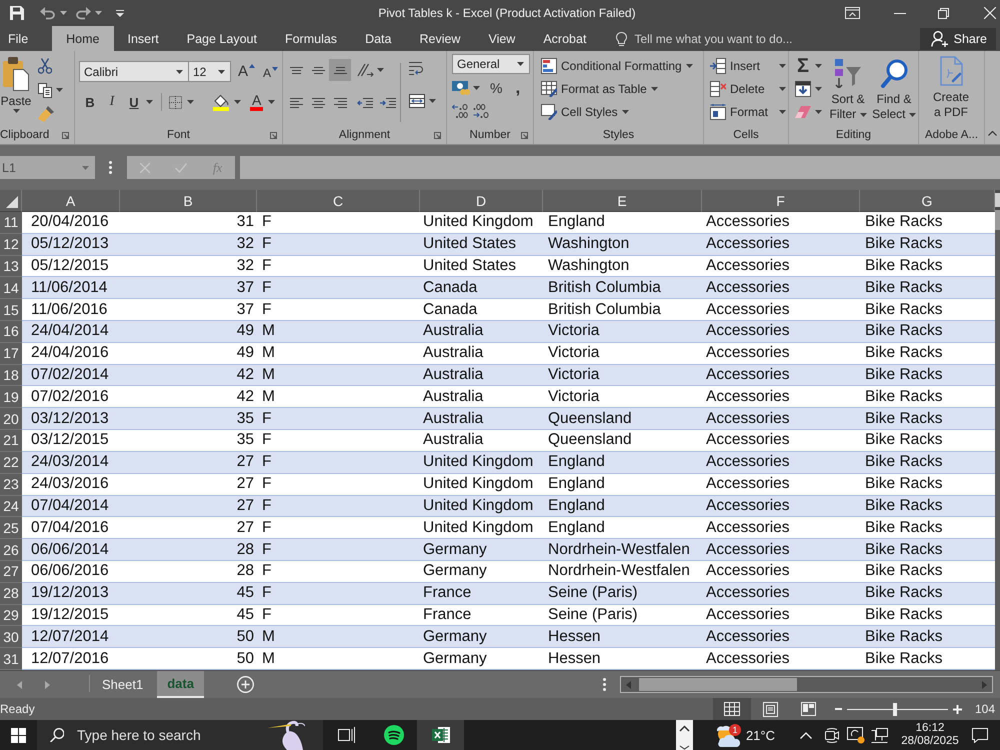  Describe the element at coordinates (134, 71) in the screenshot. I see `font-name-field: Calibri` at that location.